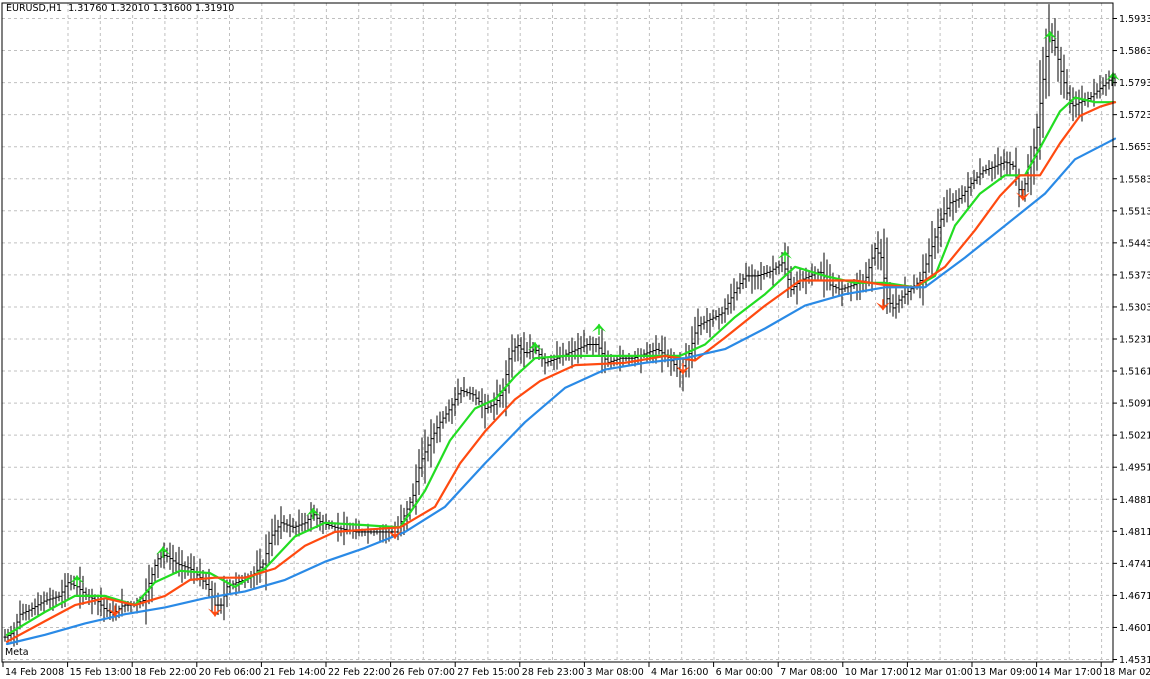 The image size is (1150, 679). I want to click on x-tick-label: 14 Mar 17:00, so click(1070, 672).